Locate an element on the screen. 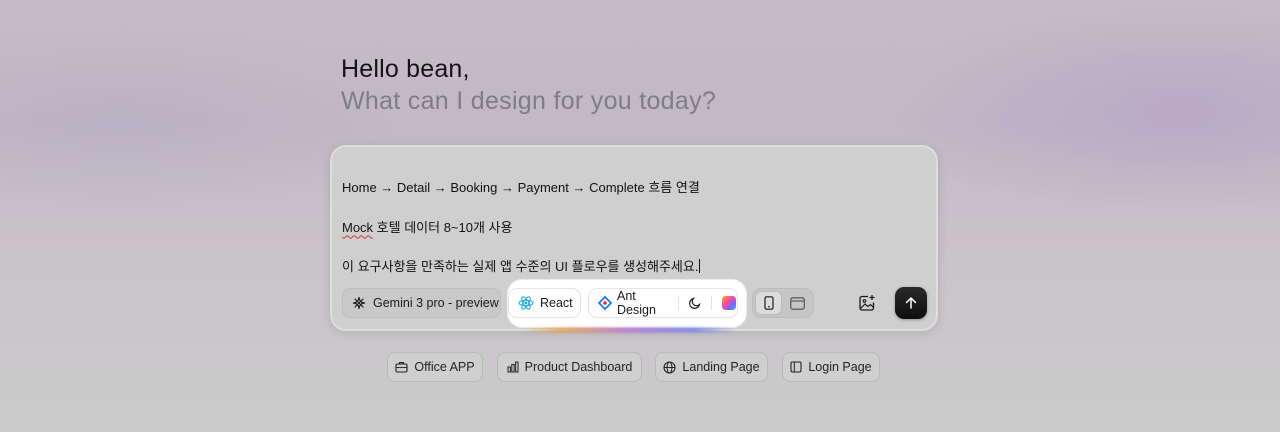 The width and height of the screenshot is (1280, 432). globe-icon is located at coordinates (669, 367).